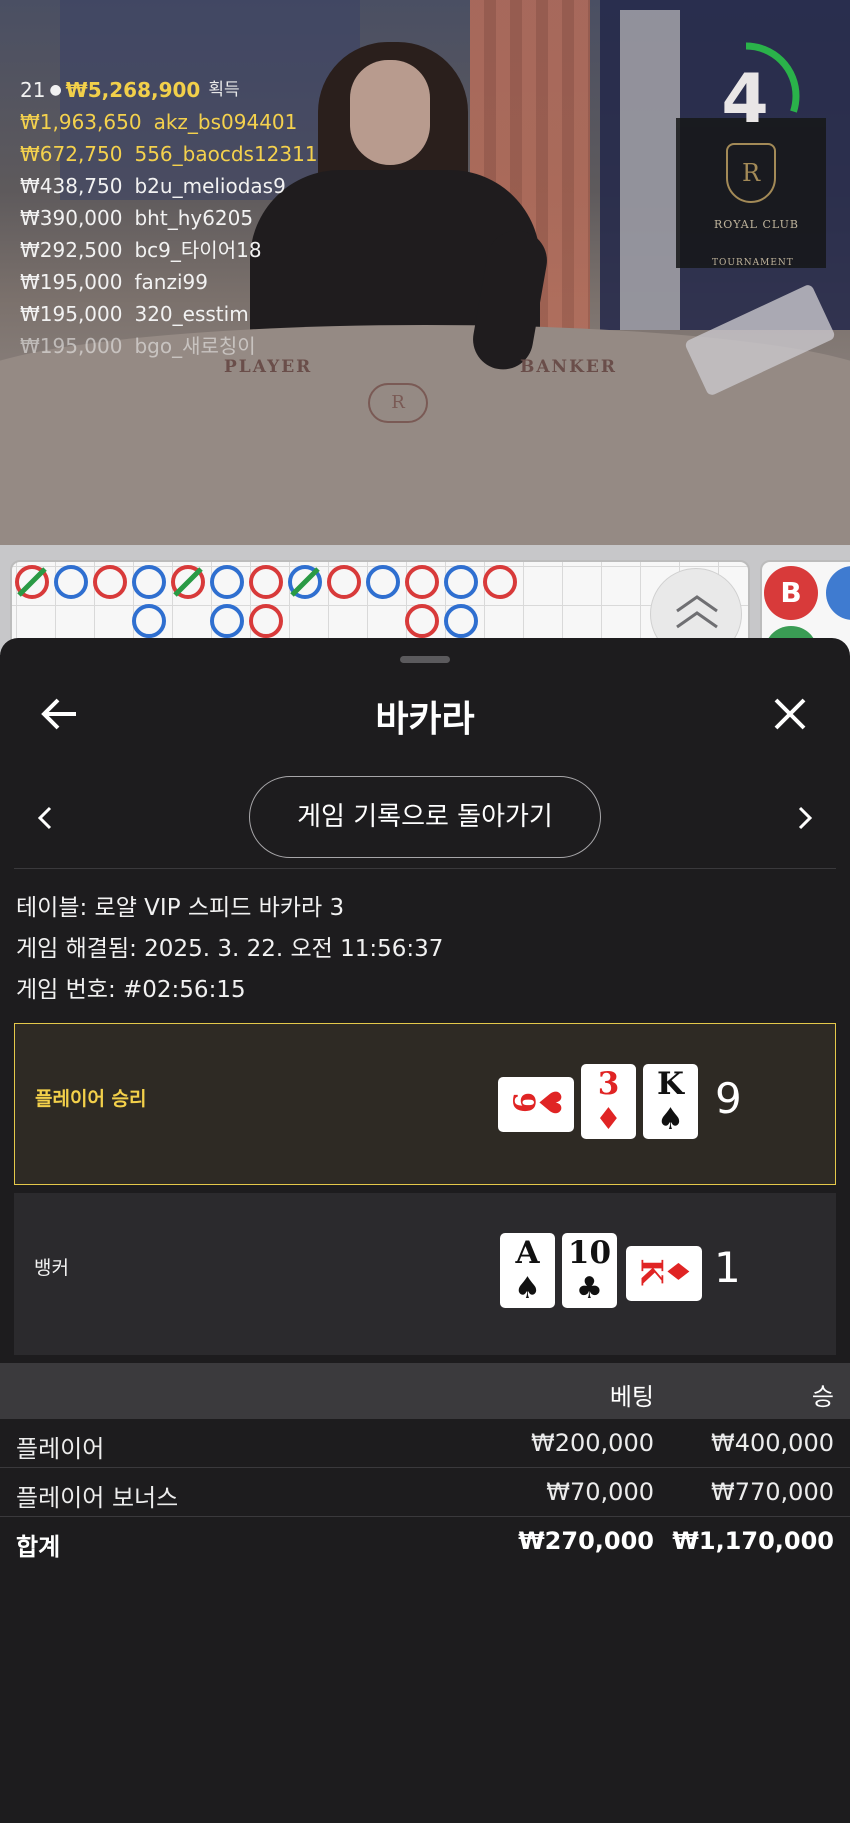 This screenshot has height=1823, width=850. I want to click on round-number: 게임 번호: #02:56:15, so click(131, 990).